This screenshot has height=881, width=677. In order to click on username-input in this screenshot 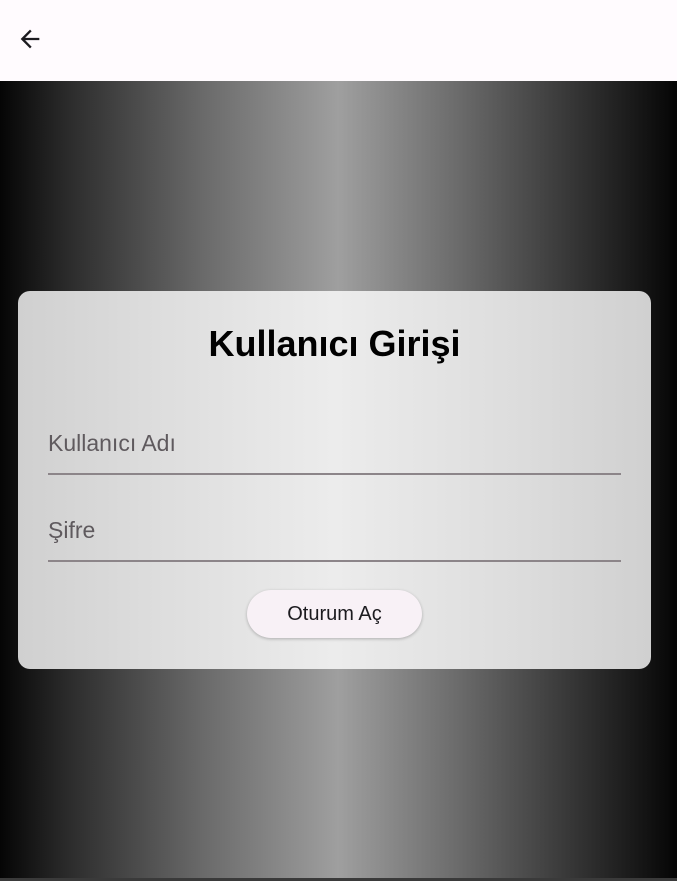, I will do `click(334, 443)`.